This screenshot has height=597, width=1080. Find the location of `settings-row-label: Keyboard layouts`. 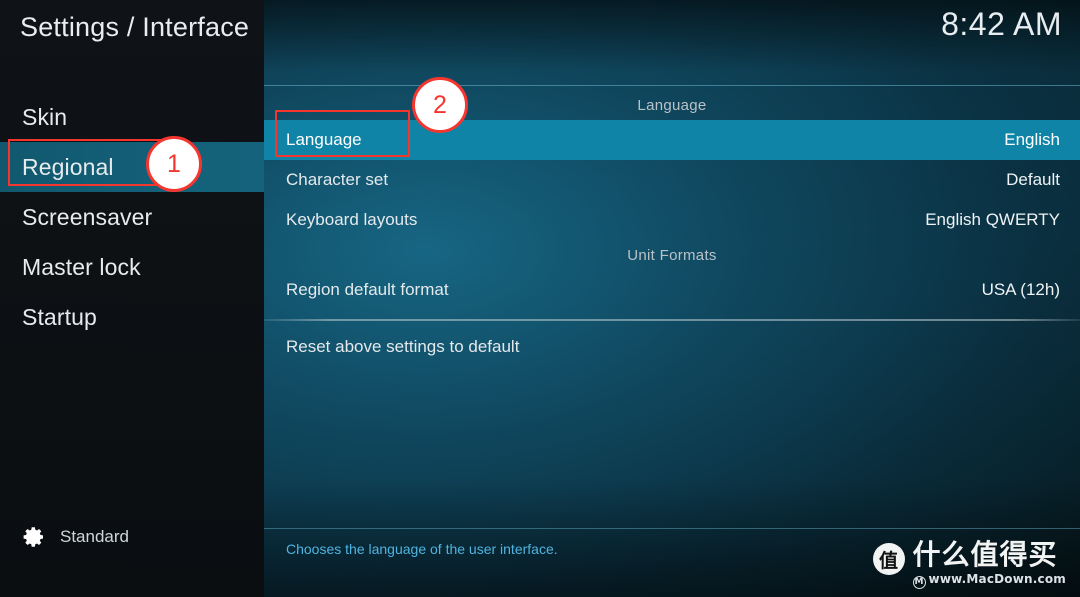

settings-row-label: Keyboard layouts is located at coordinates (352, 219).